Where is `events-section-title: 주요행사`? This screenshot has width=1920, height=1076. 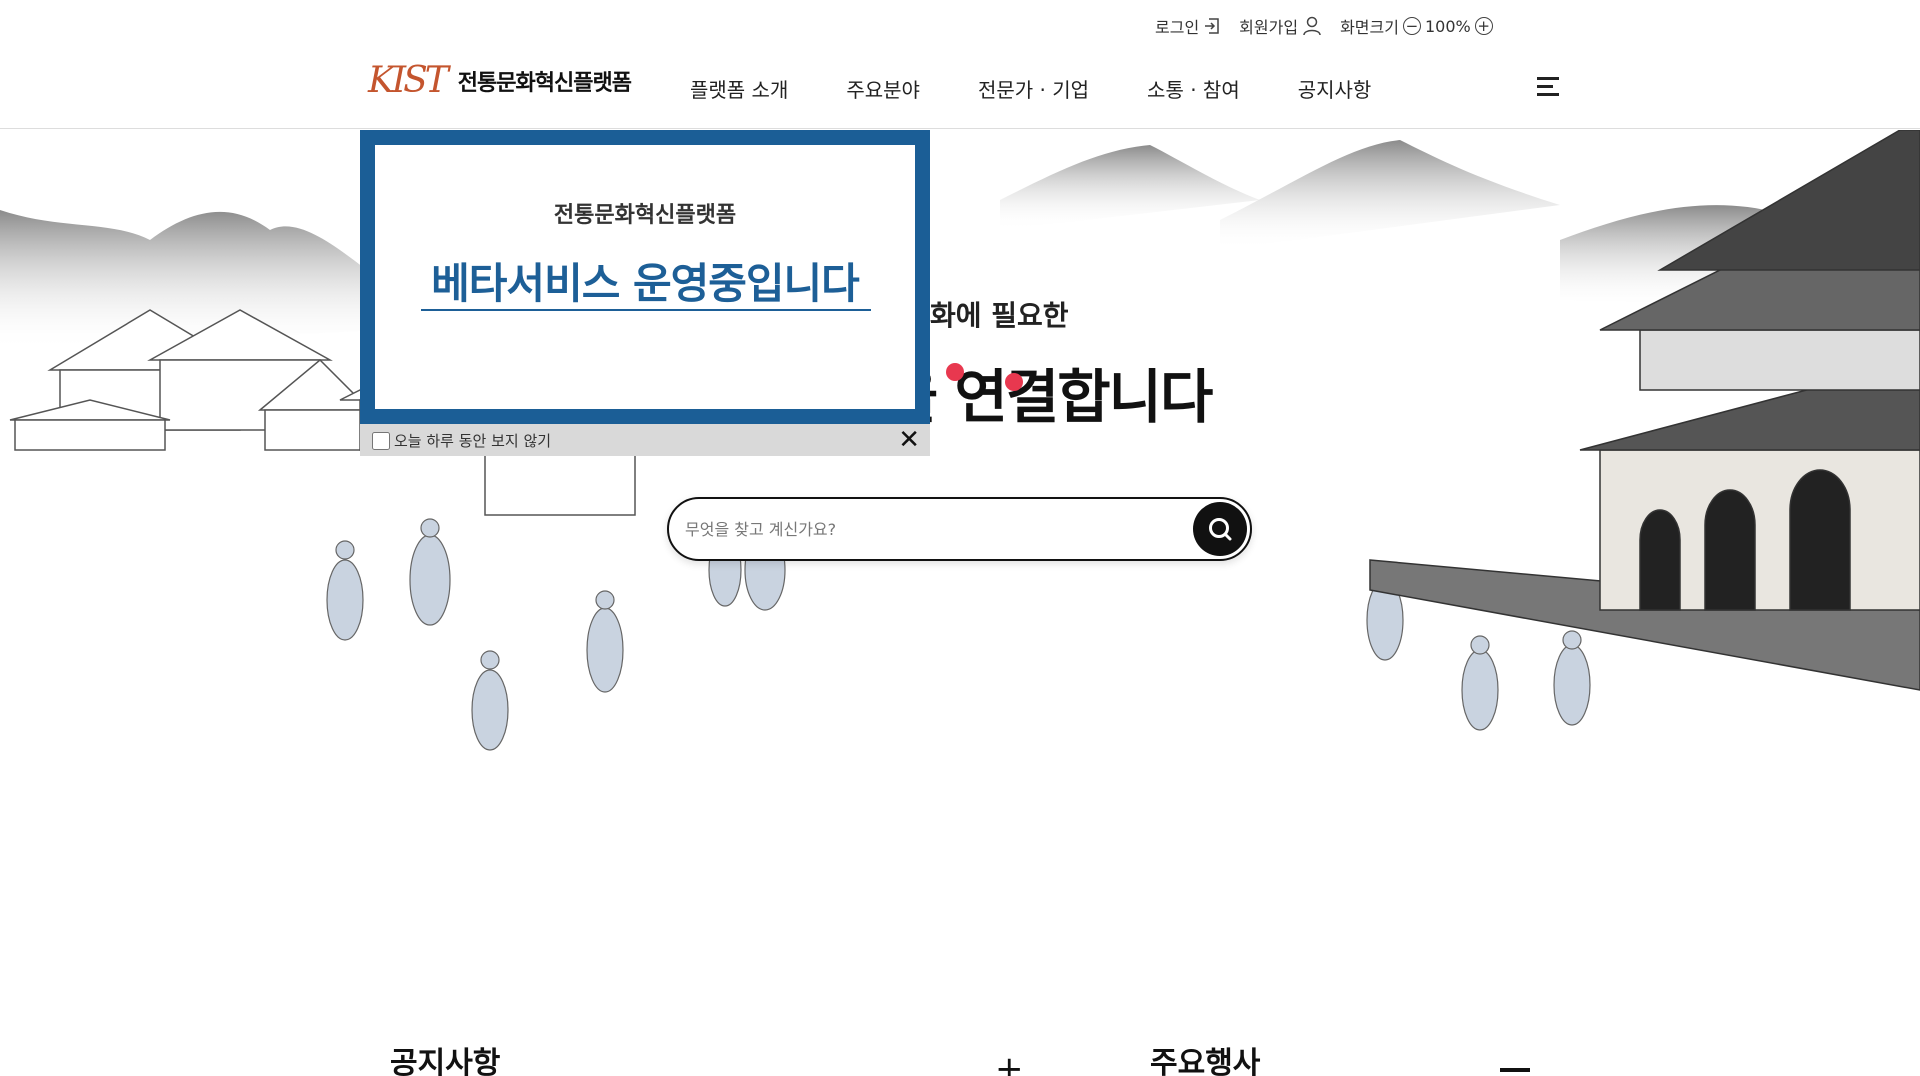
events-section-title: 주요행사 is located at coordinates (1205, 1061).